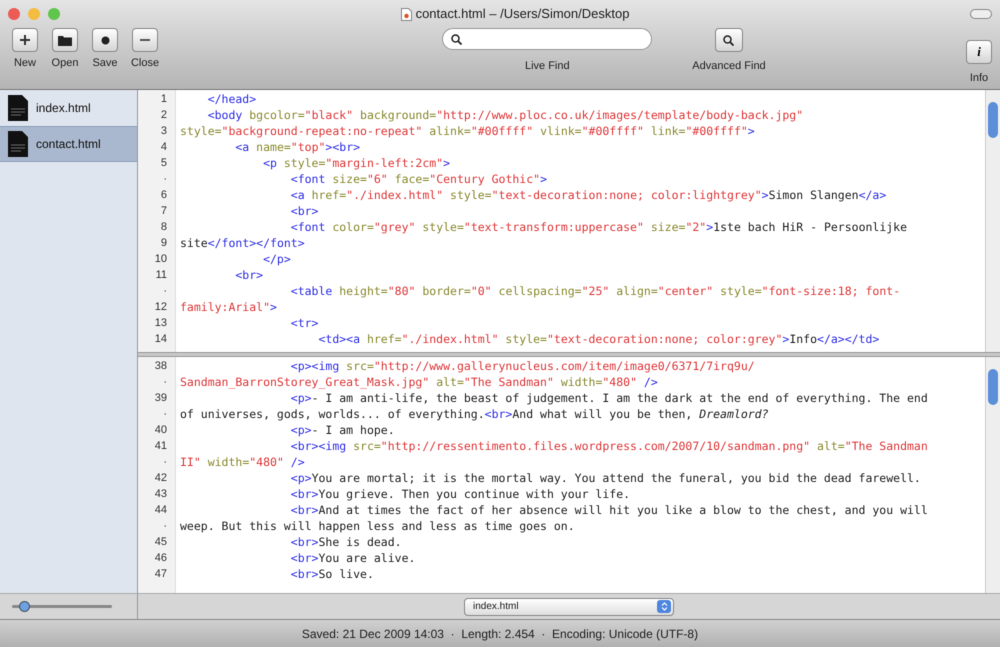 Image resolution: width=1000 pixels, height=647 pixels. Describe the element at coordinates (547, 66) in the screenshot. I see `live-find-label: Live Find` at that location.